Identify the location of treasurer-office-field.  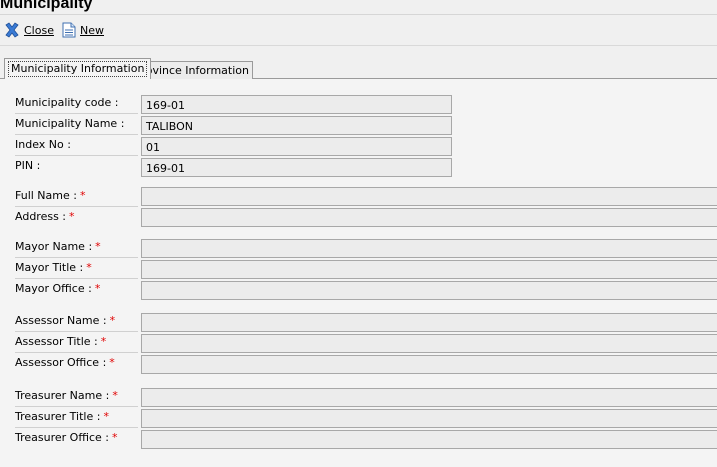
(429, 439).